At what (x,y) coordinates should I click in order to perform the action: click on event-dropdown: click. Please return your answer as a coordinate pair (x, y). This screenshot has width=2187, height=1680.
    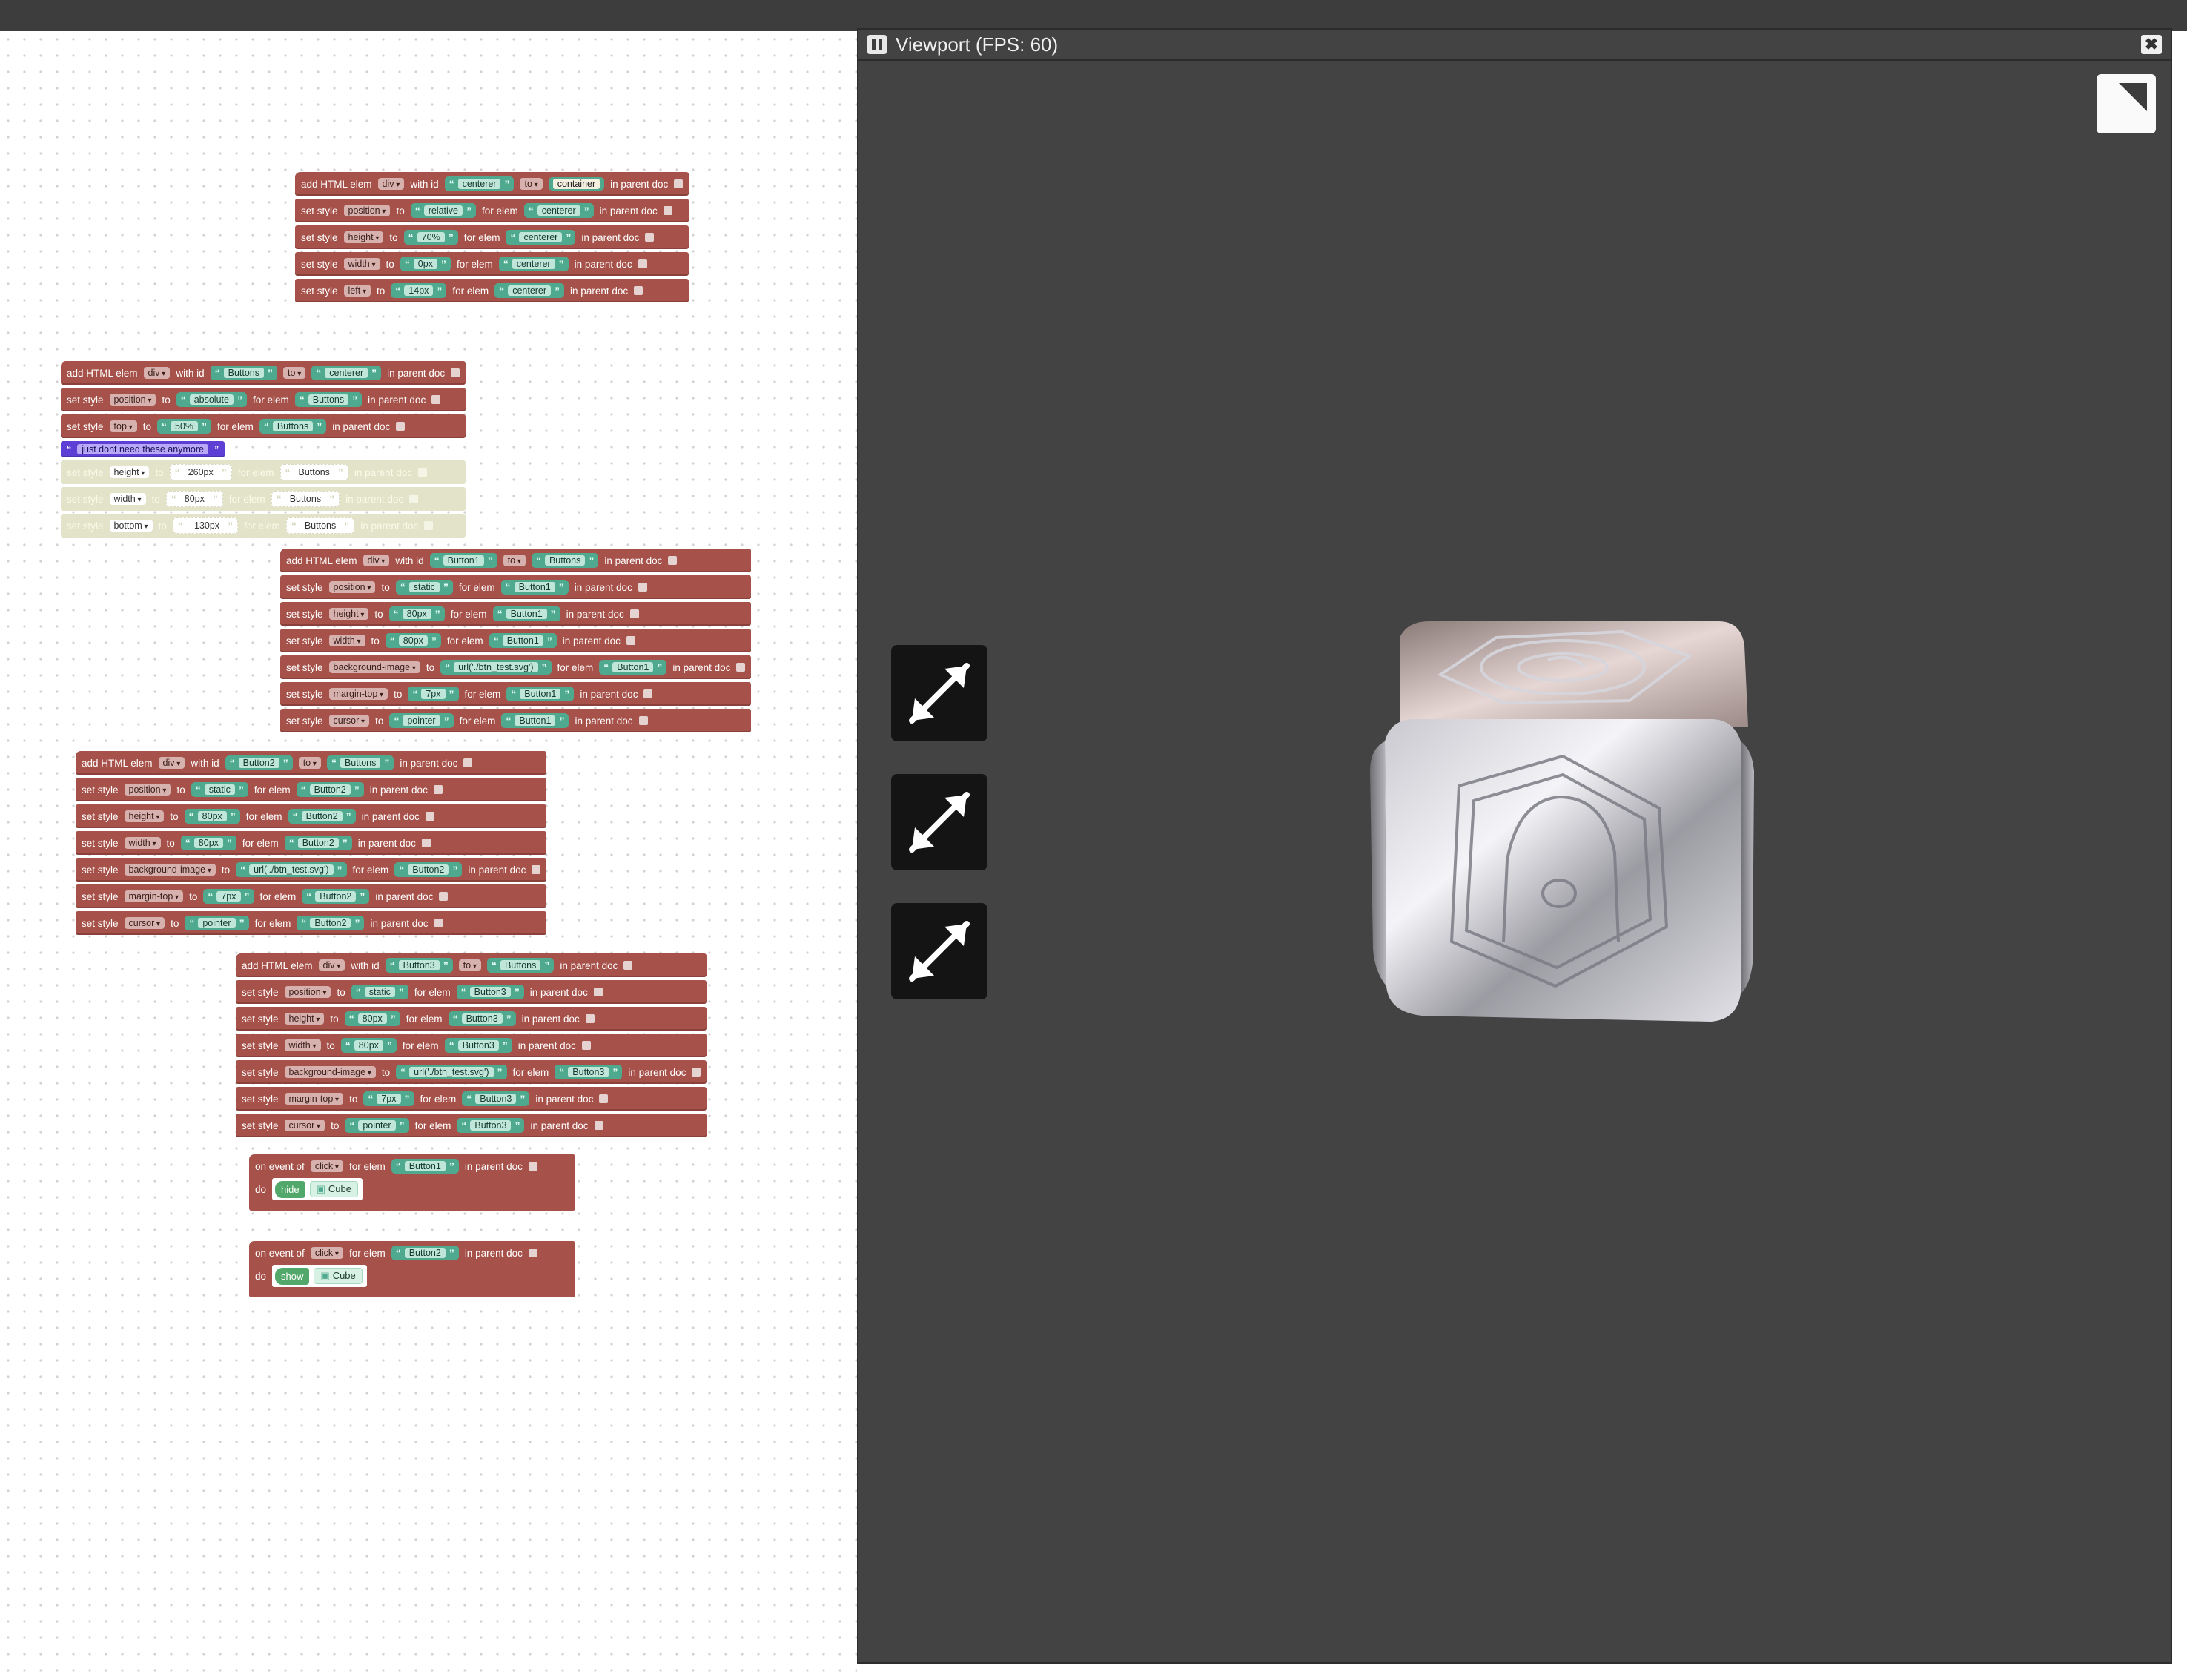
    Looking at the image, I should click on (326, 1253).